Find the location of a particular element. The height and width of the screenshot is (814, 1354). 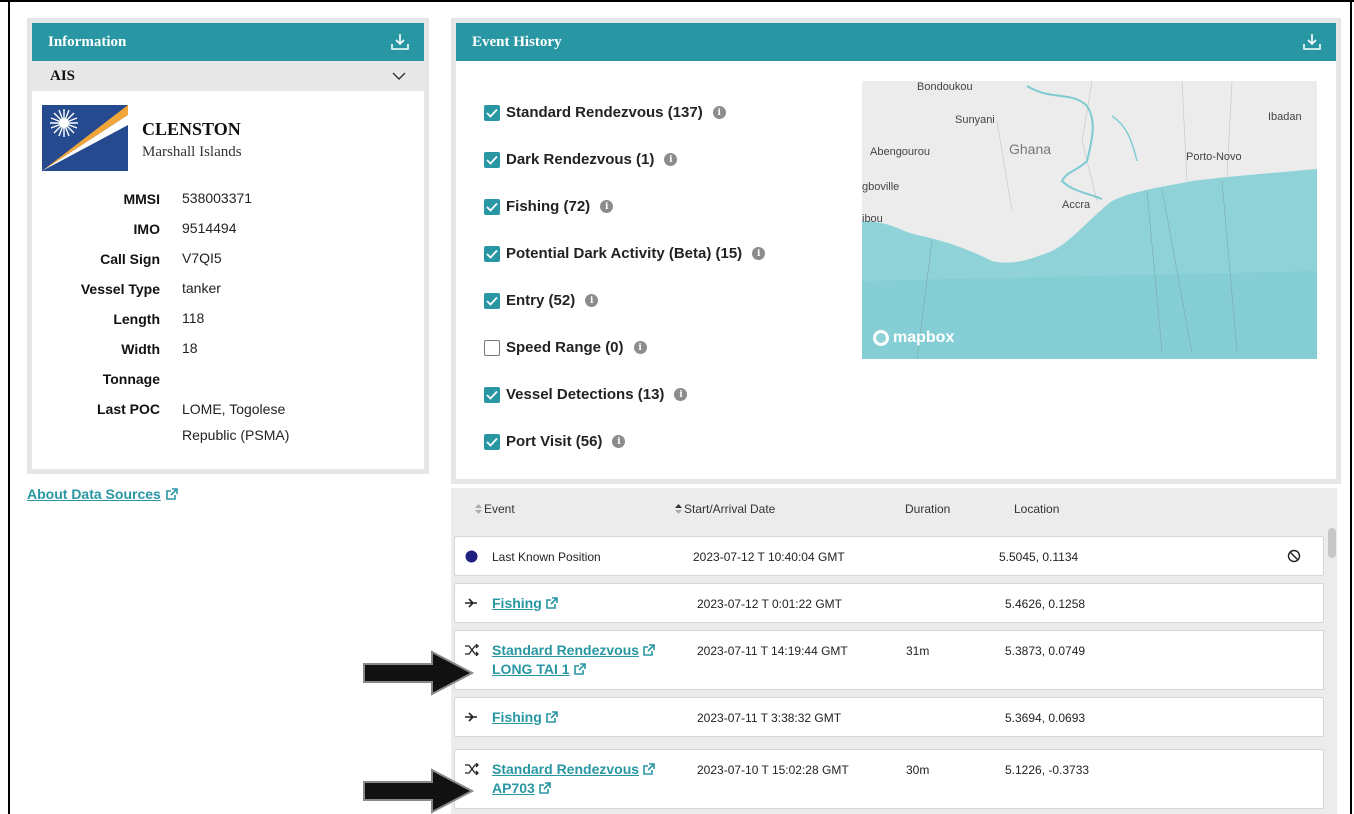

filter-entry: Entry (52) i is located at coordinates (624, 300).